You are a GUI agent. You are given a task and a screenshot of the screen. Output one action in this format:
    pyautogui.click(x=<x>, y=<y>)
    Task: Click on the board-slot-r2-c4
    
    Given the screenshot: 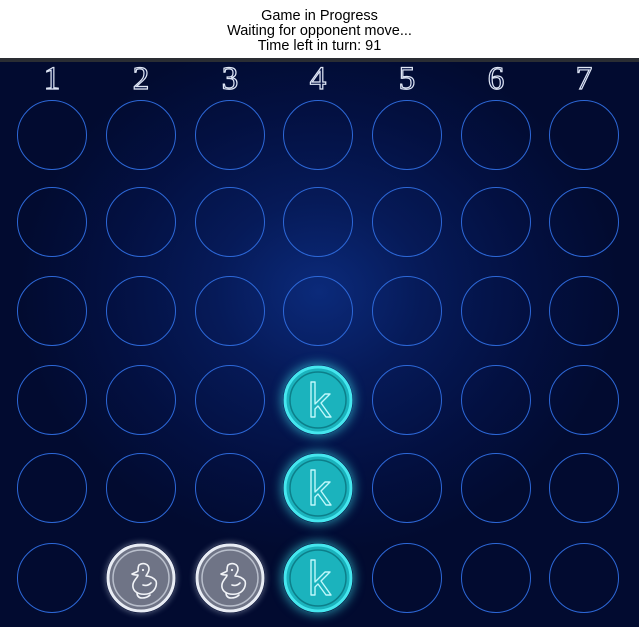 What is the action you would take?
    pyautogui.click(x=318, y=222)
    